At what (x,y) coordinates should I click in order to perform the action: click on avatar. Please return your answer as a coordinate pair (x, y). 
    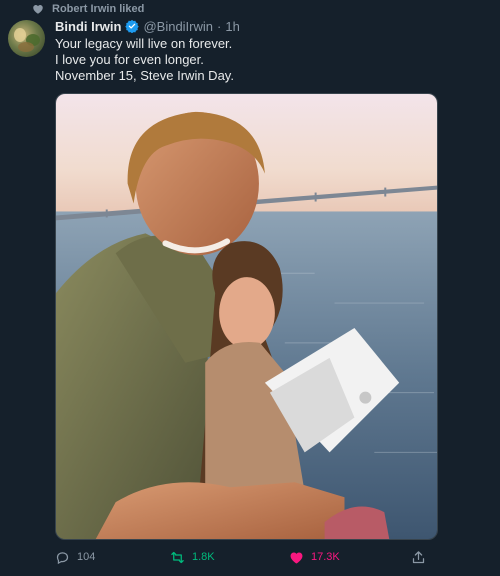
    Looking at the image, I should click on (26, 38).